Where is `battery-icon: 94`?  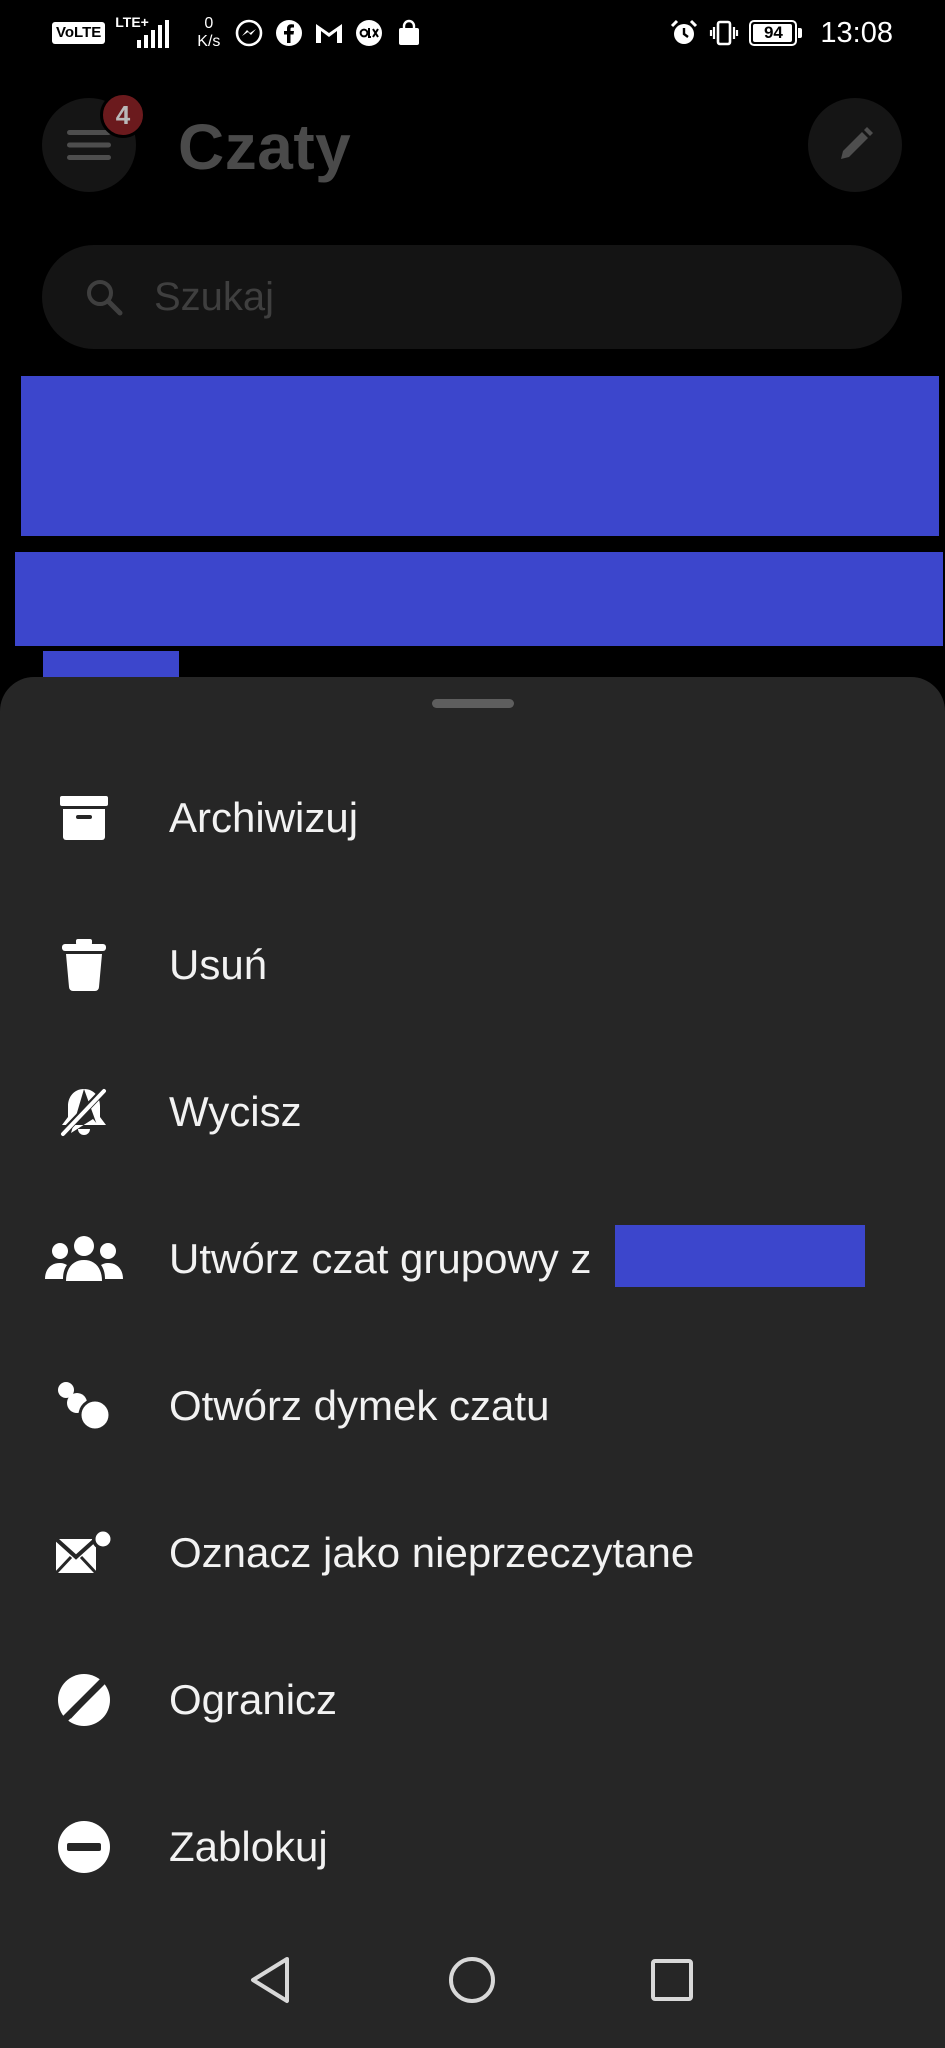 battery-icon: 94 is located at coordinates (776, 33).